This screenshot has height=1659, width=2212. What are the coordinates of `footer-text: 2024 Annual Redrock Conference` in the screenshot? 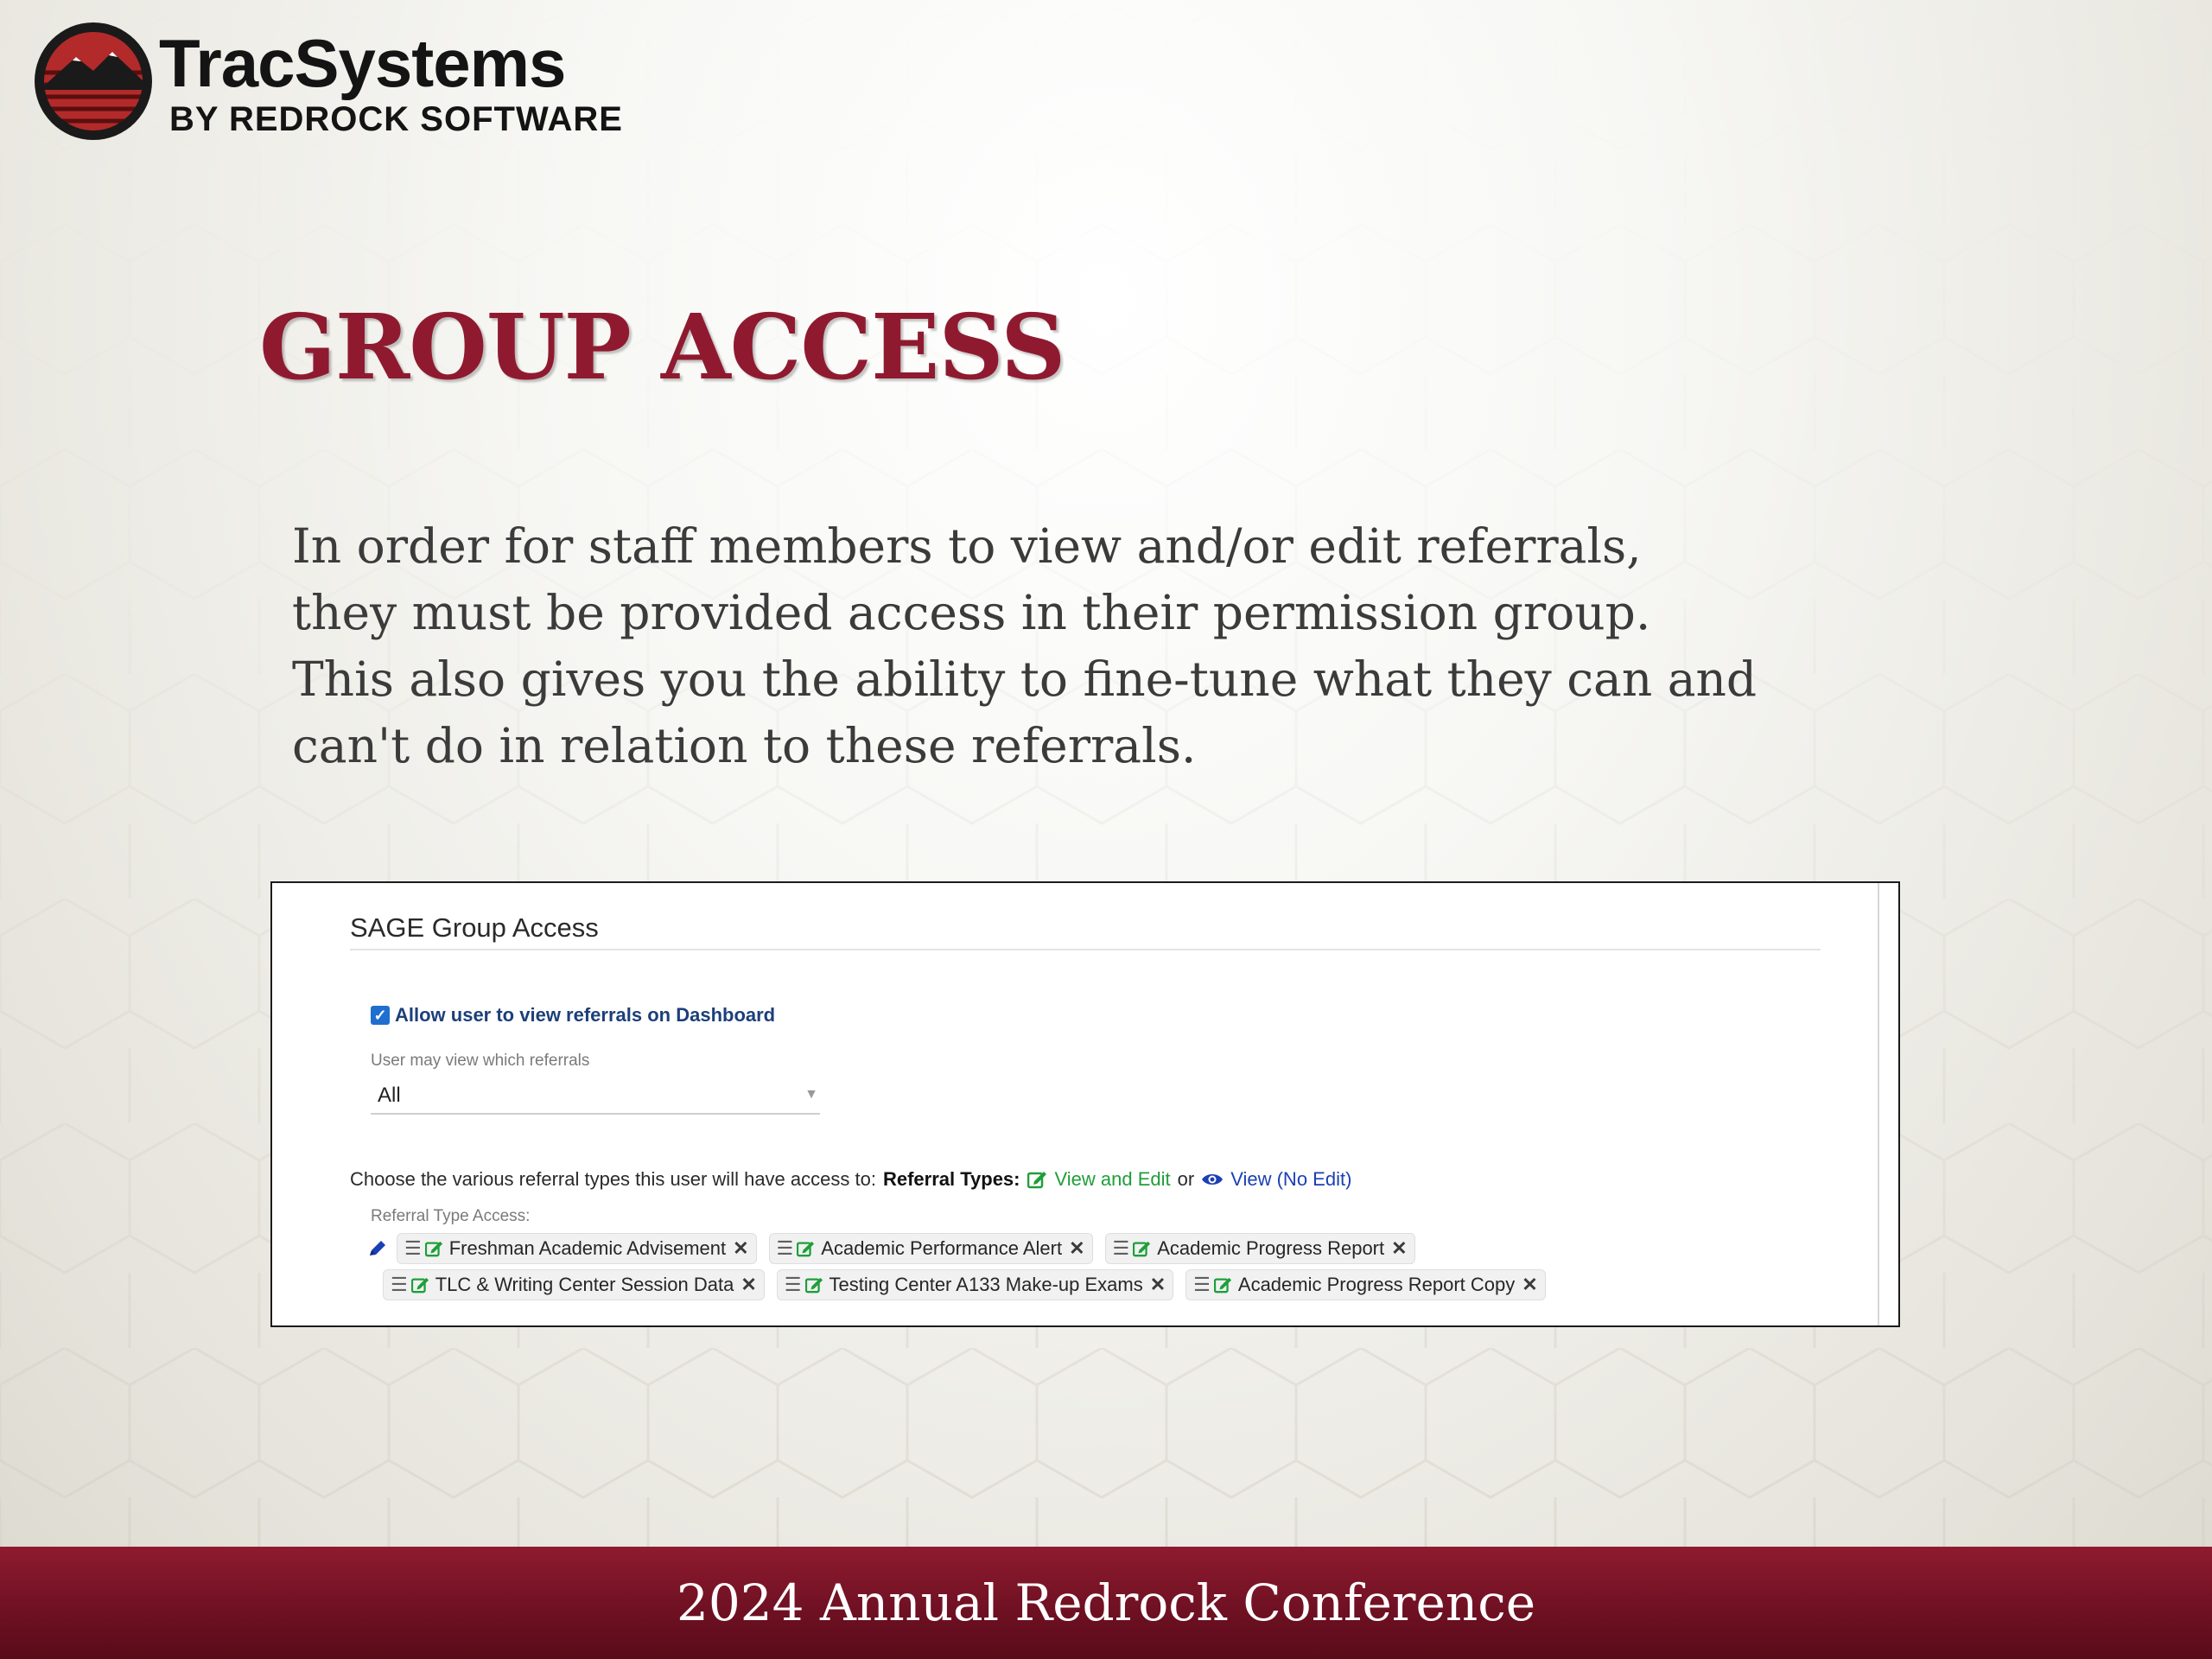 It's located at (1106, 1602).